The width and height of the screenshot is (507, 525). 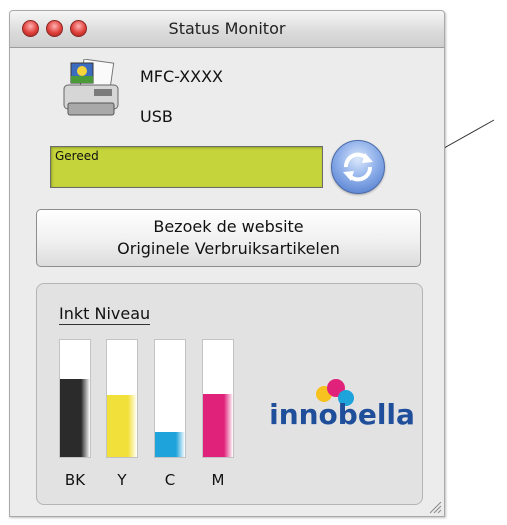 What do you see at coordinates (228, 226) in the screenshot?
I see `visit-button-line1: Bezoek de website` at bounding box center [228, 226].